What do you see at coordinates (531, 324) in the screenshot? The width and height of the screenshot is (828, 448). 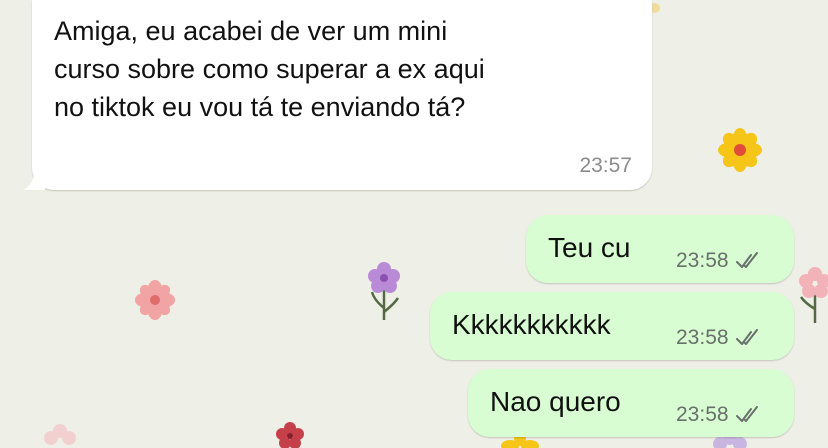 I see `outgoing-message-text: Kkkkkkkkkkk` at bounding box center [531, 324].